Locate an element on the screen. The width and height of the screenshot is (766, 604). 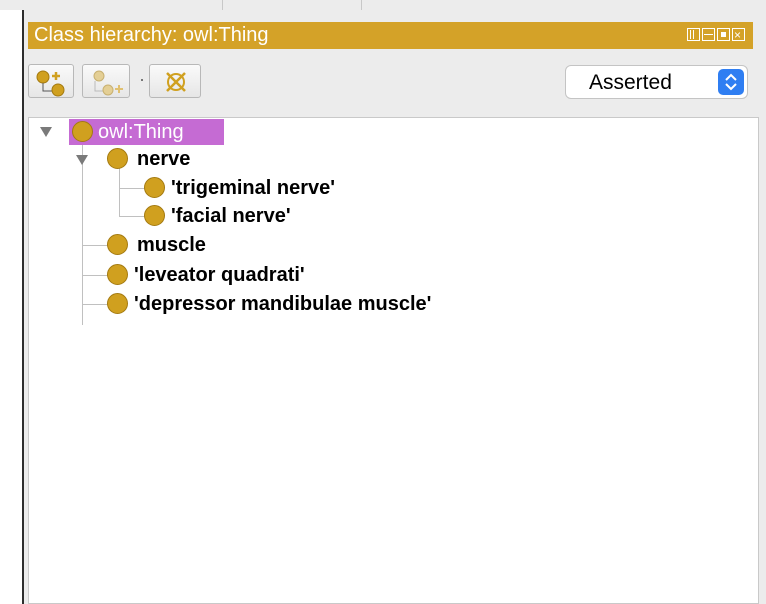
view-controls is located at coordinates (716, 35).